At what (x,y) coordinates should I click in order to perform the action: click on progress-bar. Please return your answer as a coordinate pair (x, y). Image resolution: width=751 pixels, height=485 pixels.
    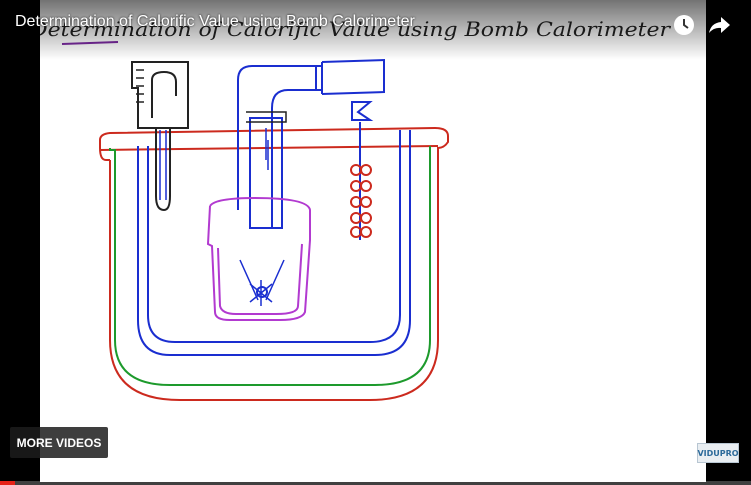
    Looking at the image, I should click on (375, 483).